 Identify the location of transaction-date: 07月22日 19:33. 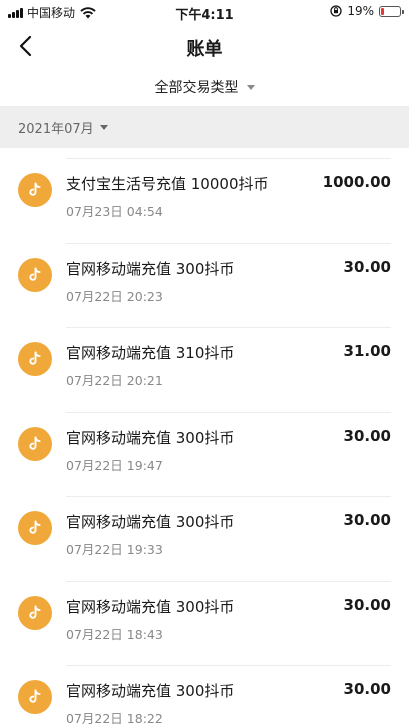
(114, 549).